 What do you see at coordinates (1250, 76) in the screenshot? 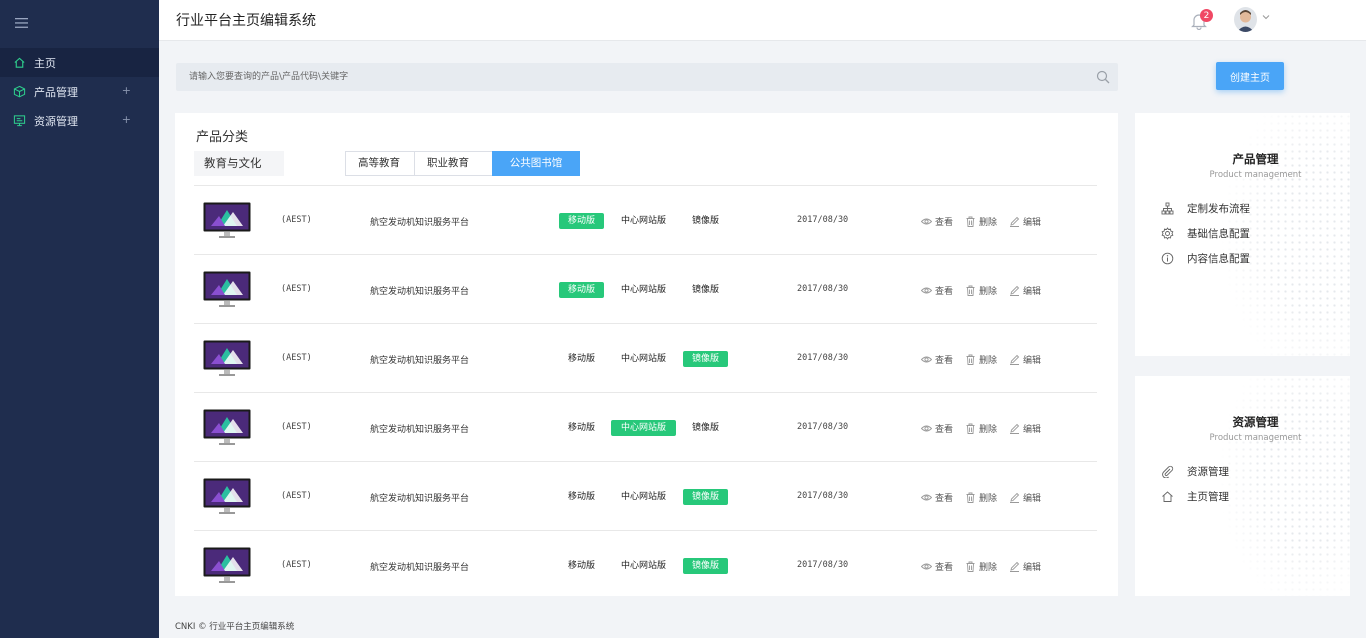
I see `create-homepage-button: 创建主页` at bounding box center [1250, 76].